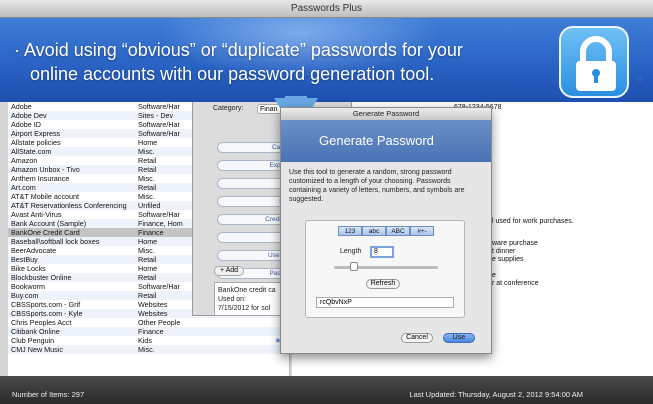  I want to click on segment-numbers: 123, so click(350, 231).